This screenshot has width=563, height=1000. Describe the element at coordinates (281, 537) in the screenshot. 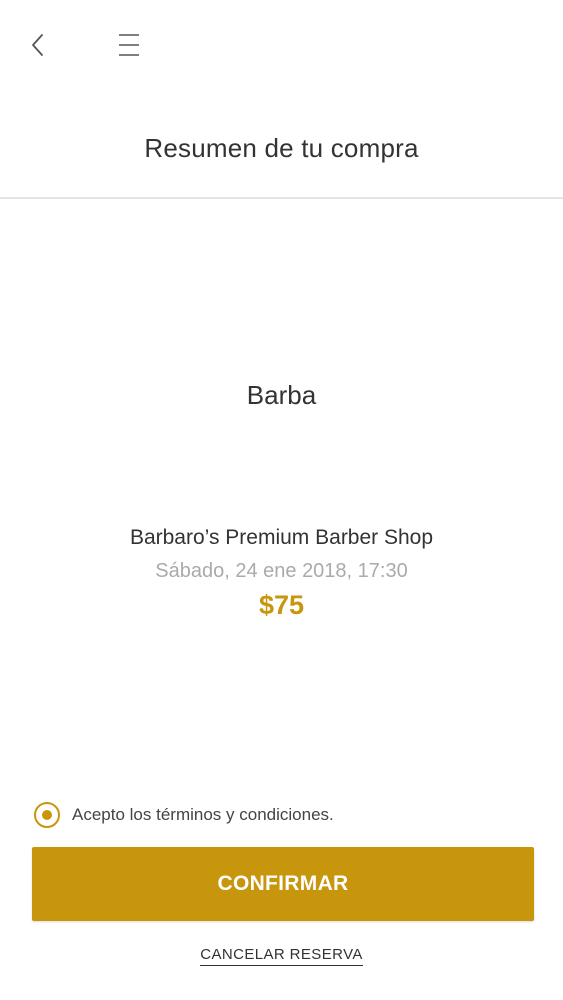

I see `shop-name: Barbaro’s Premium Barber Shop` at that location.